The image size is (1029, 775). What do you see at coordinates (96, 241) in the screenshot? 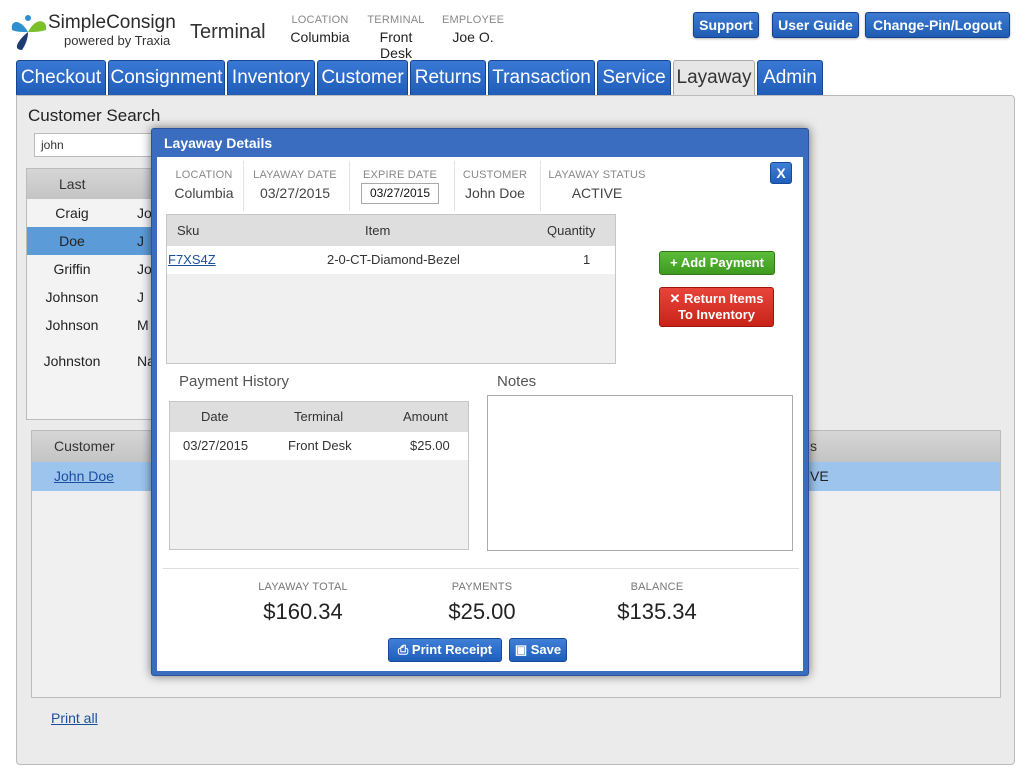
I see `table-row-selected: Doe J` at bounding box center [96, 241].